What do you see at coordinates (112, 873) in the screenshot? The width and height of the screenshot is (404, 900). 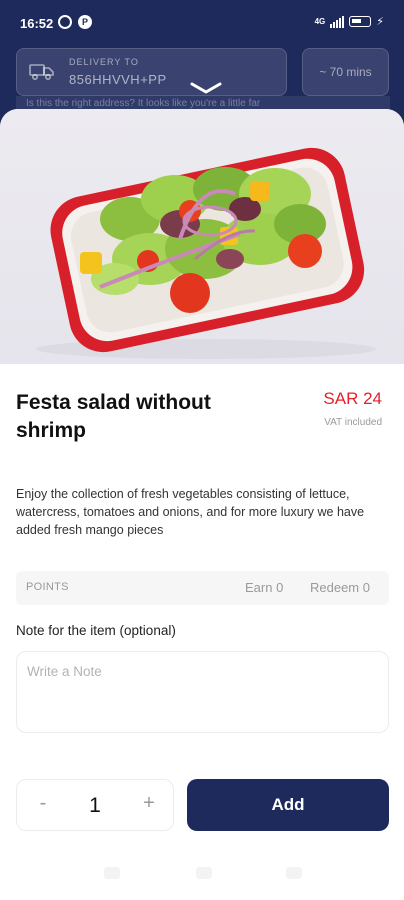 I see `nav-recents-icon` at bounding box center [112, 873].